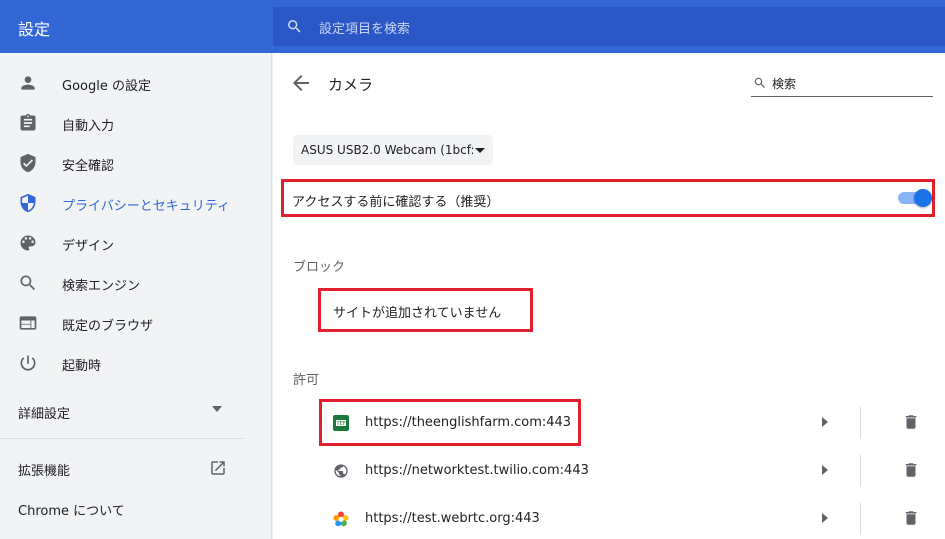  I want to click on sidebar-item-search-engine: 検索エンジン, so click(136, 283).